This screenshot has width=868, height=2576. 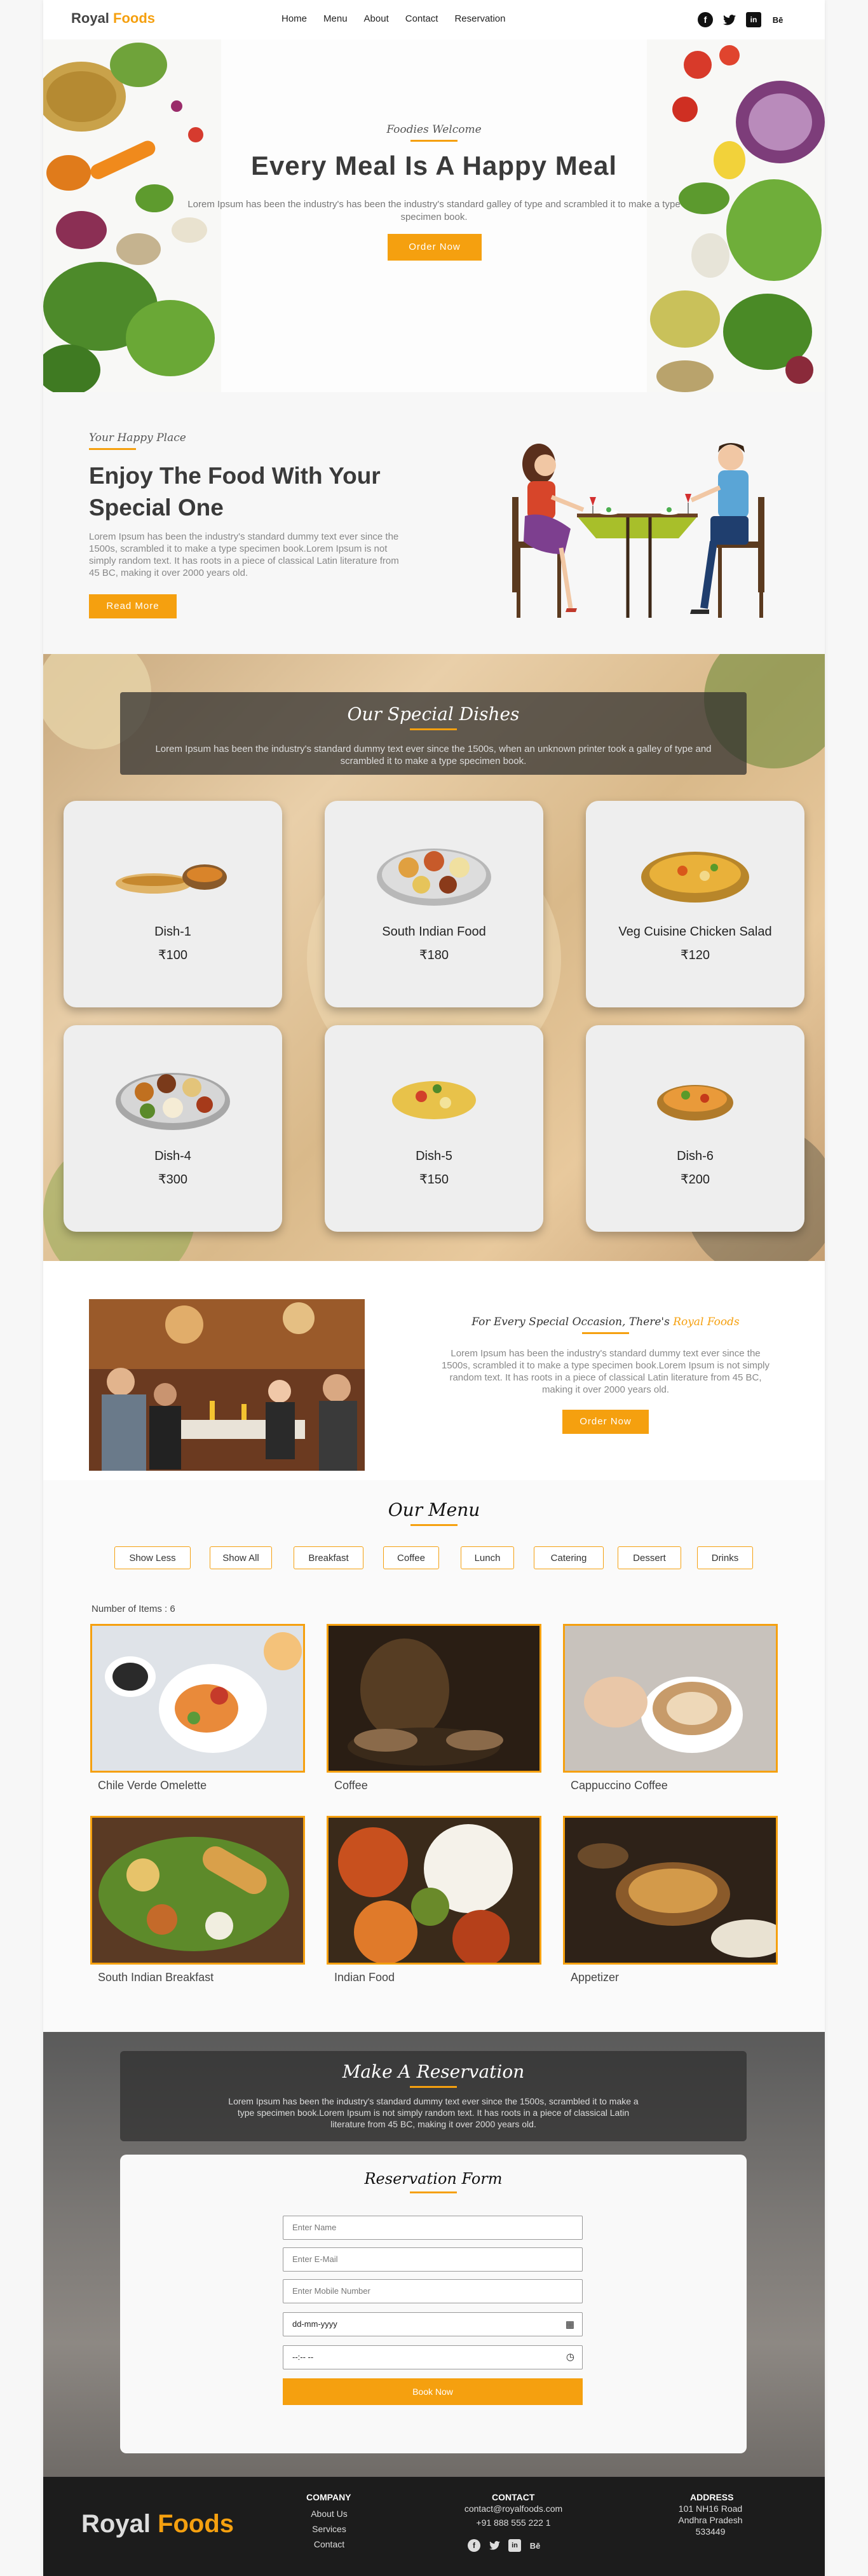 I want to click on footer-linkedin-icon: in, so click(x=514, y=2545).